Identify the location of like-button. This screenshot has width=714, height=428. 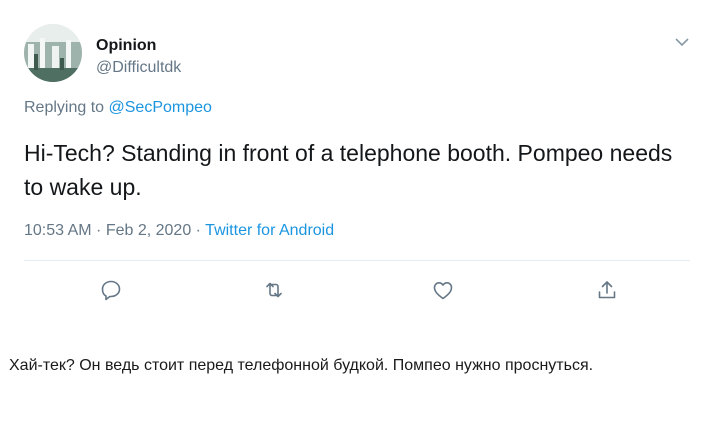
(443, 290).